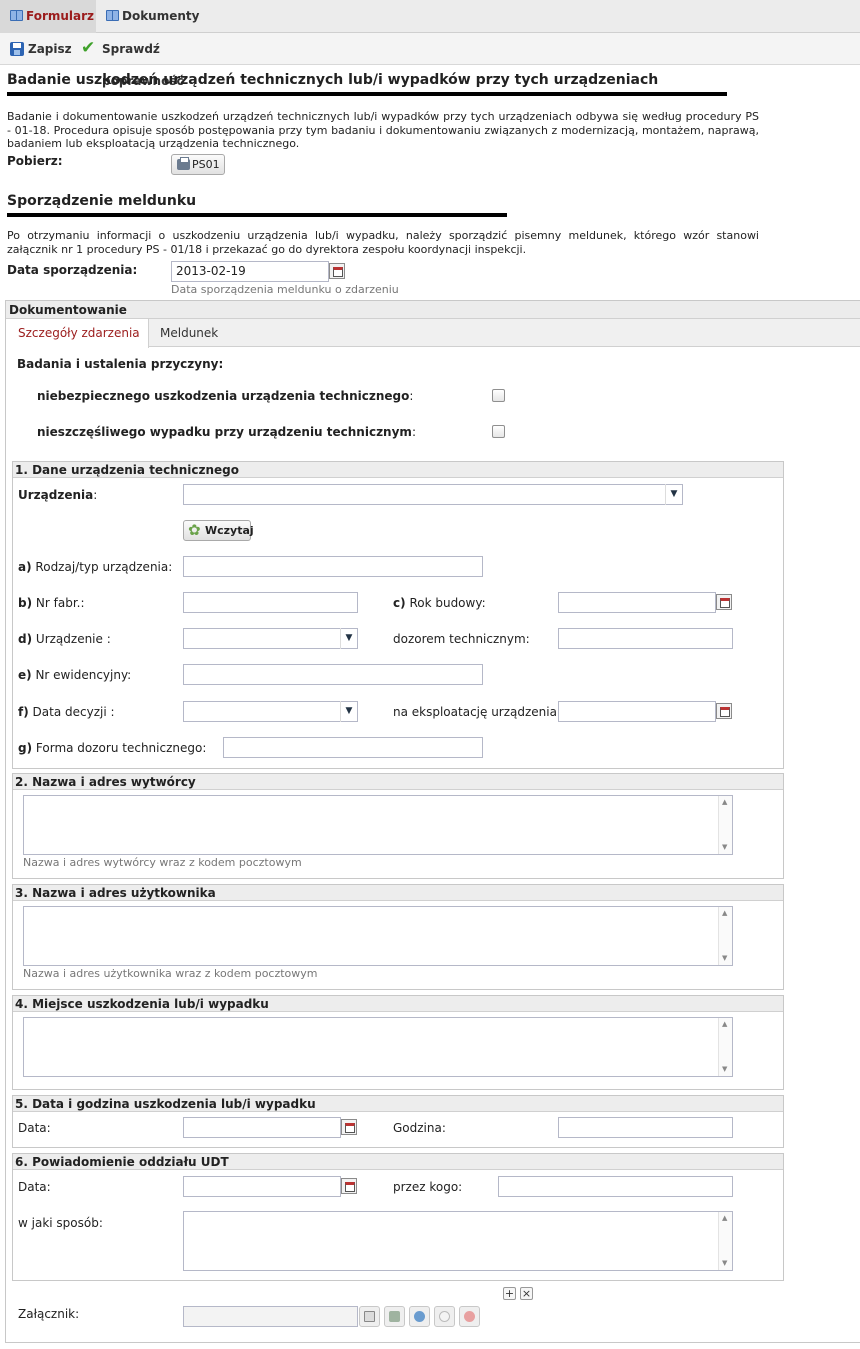 This screenshot has height=1349, width=860. I want to click on document-icon, so click(369, 1316).